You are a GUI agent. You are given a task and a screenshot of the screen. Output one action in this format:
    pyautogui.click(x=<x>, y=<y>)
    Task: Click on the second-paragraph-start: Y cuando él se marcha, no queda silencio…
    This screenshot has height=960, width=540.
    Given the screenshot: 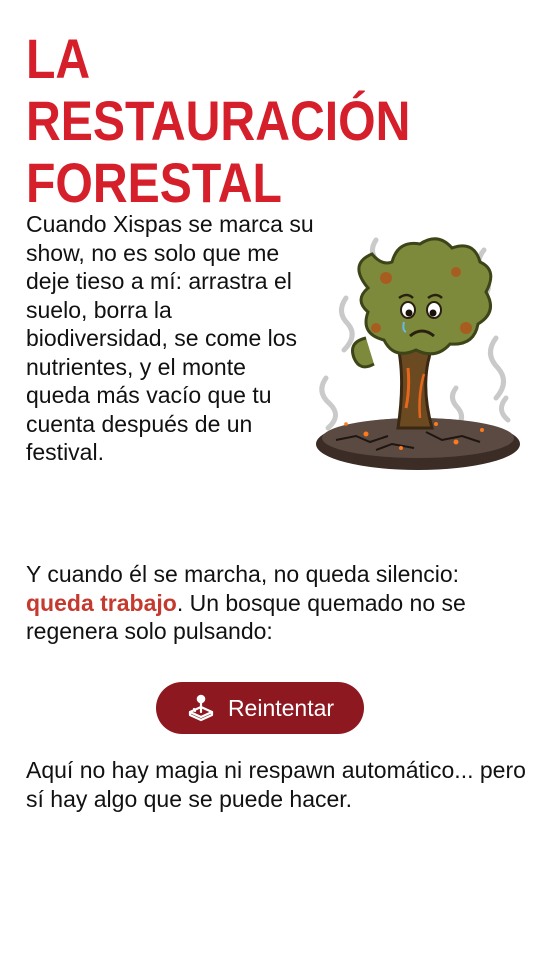 What is the action you would take?
    pyautogui.click(x=243, y=574)
    